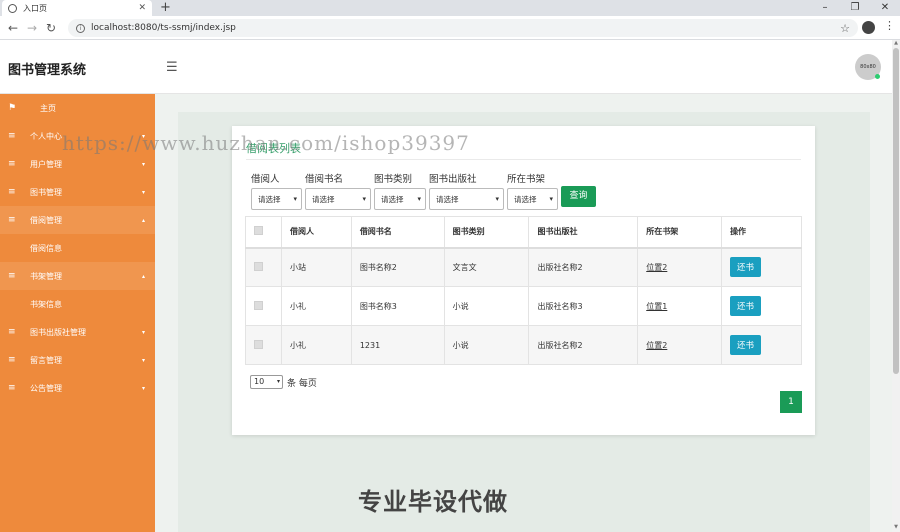 This screenshot has height=532, width=900. What do you see at coordinates (32, 28) in the screenshot?
I see `forward-arrow-icon: →` at bounding box center [32, 28].